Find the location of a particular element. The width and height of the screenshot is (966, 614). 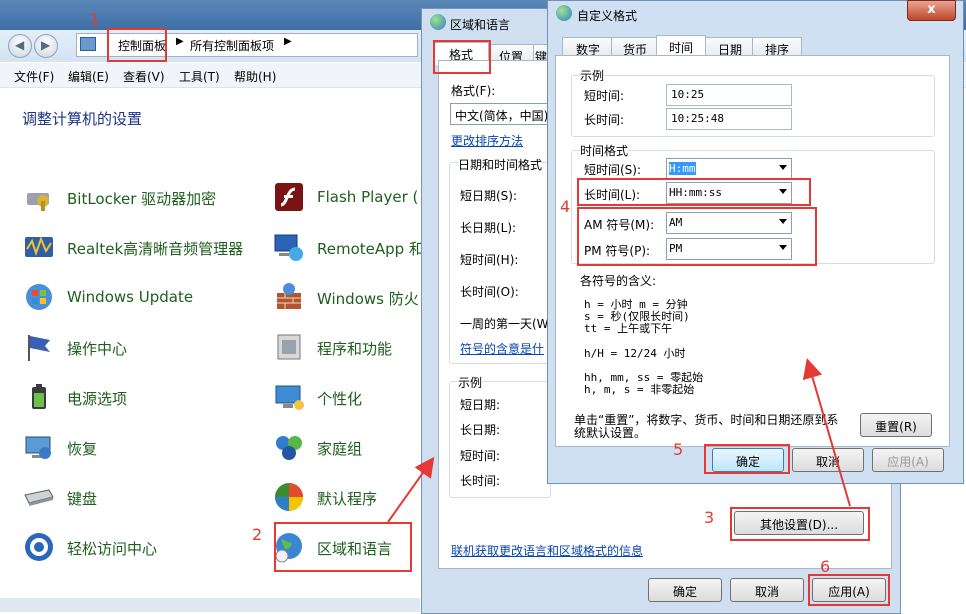

arrow-to-region-dialog is located at coordinates (411, 489).